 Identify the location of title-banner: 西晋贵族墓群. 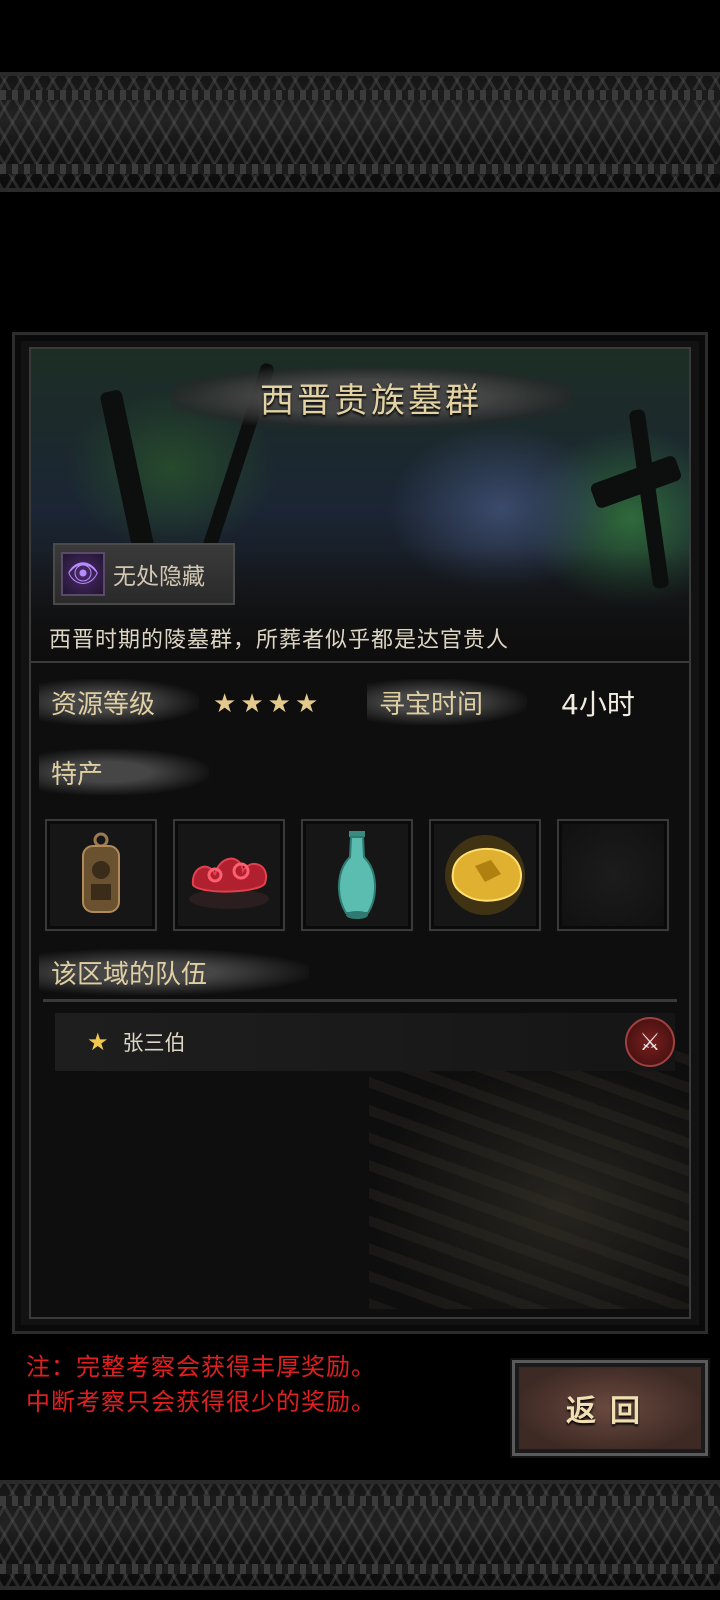
(371, 397).